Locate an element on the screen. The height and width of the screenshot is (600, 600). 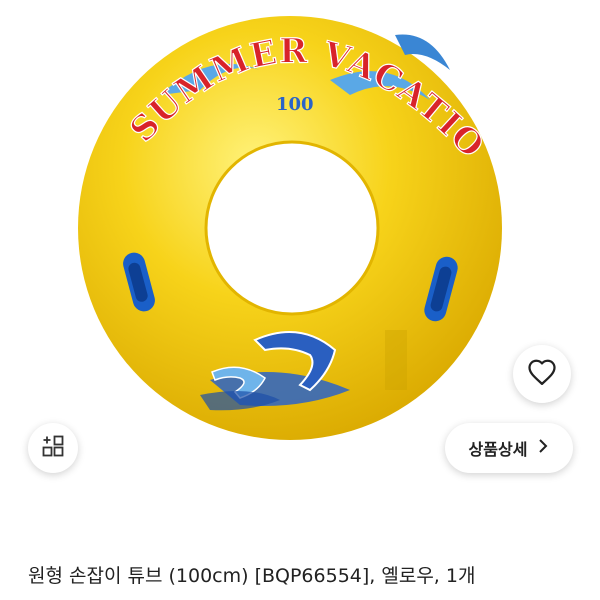
product-detail-button: 상품상세 is located at coordinates (509, 448).